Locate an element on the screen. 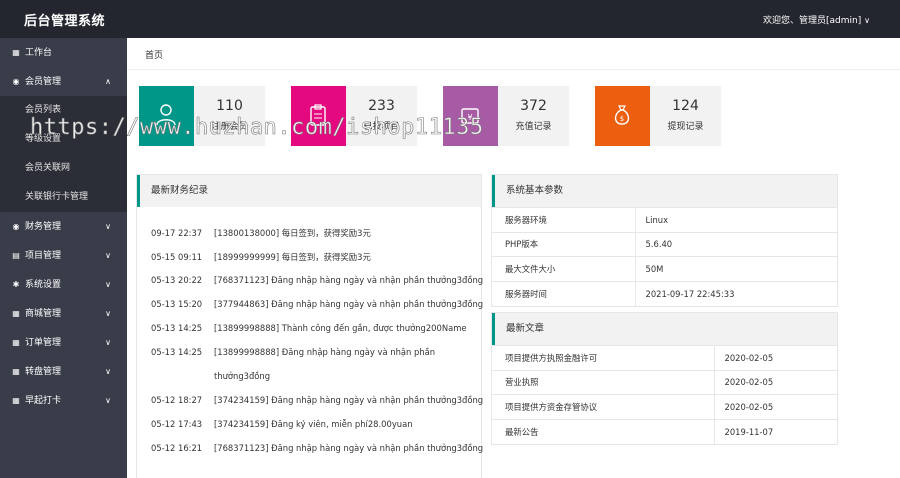 Image resolution: width=900 pixels, height=478 pixels. sidebar-item-label: 转盘管理 is located at coordinates (43, 372).